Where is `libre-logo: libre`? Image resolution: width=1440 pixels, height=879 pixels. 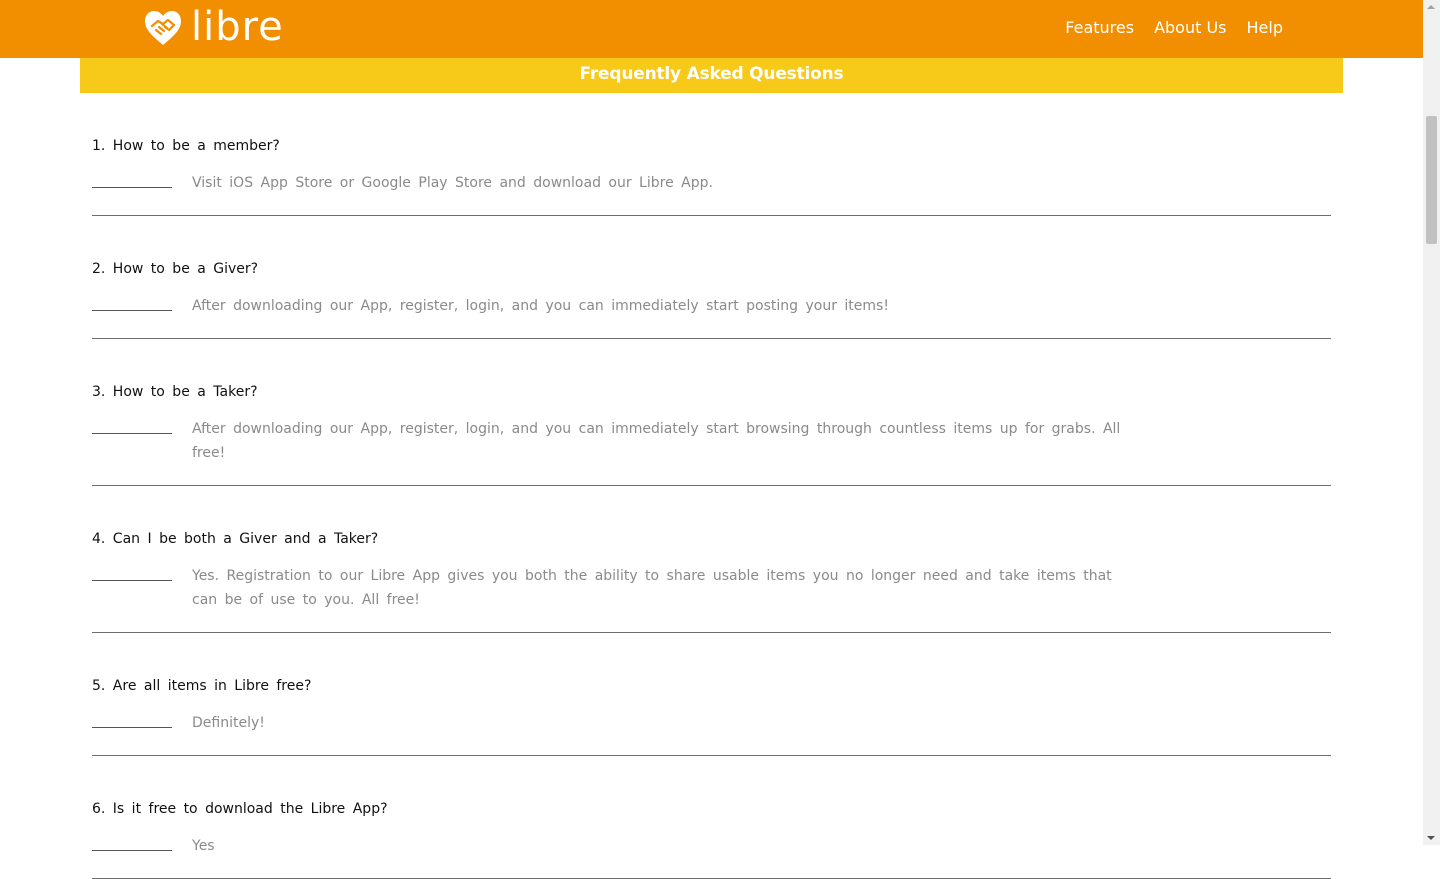 libre-logo: libre is located at coordinates (213, 27).